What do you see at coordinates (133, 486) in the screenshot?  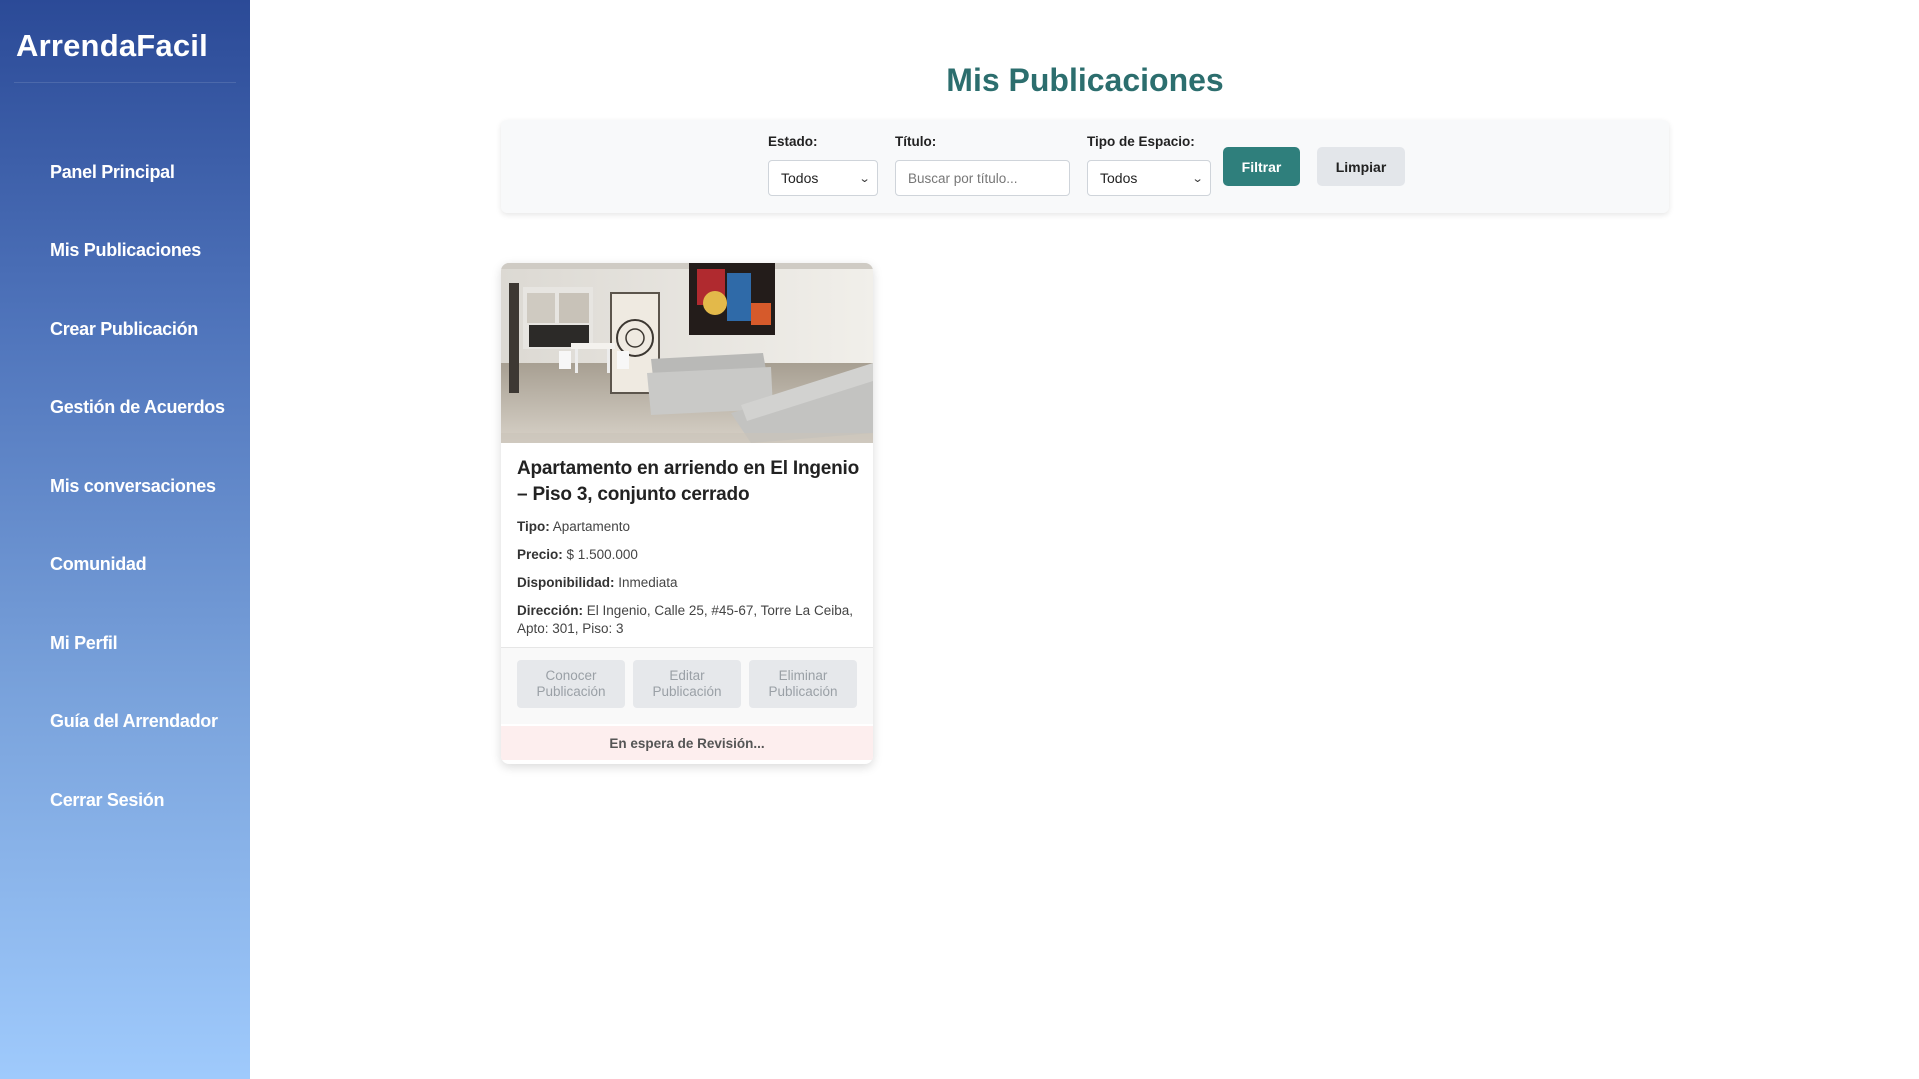 I see `sidebar-item-label: Mis conversaciones` at bounding box center [133, 486].